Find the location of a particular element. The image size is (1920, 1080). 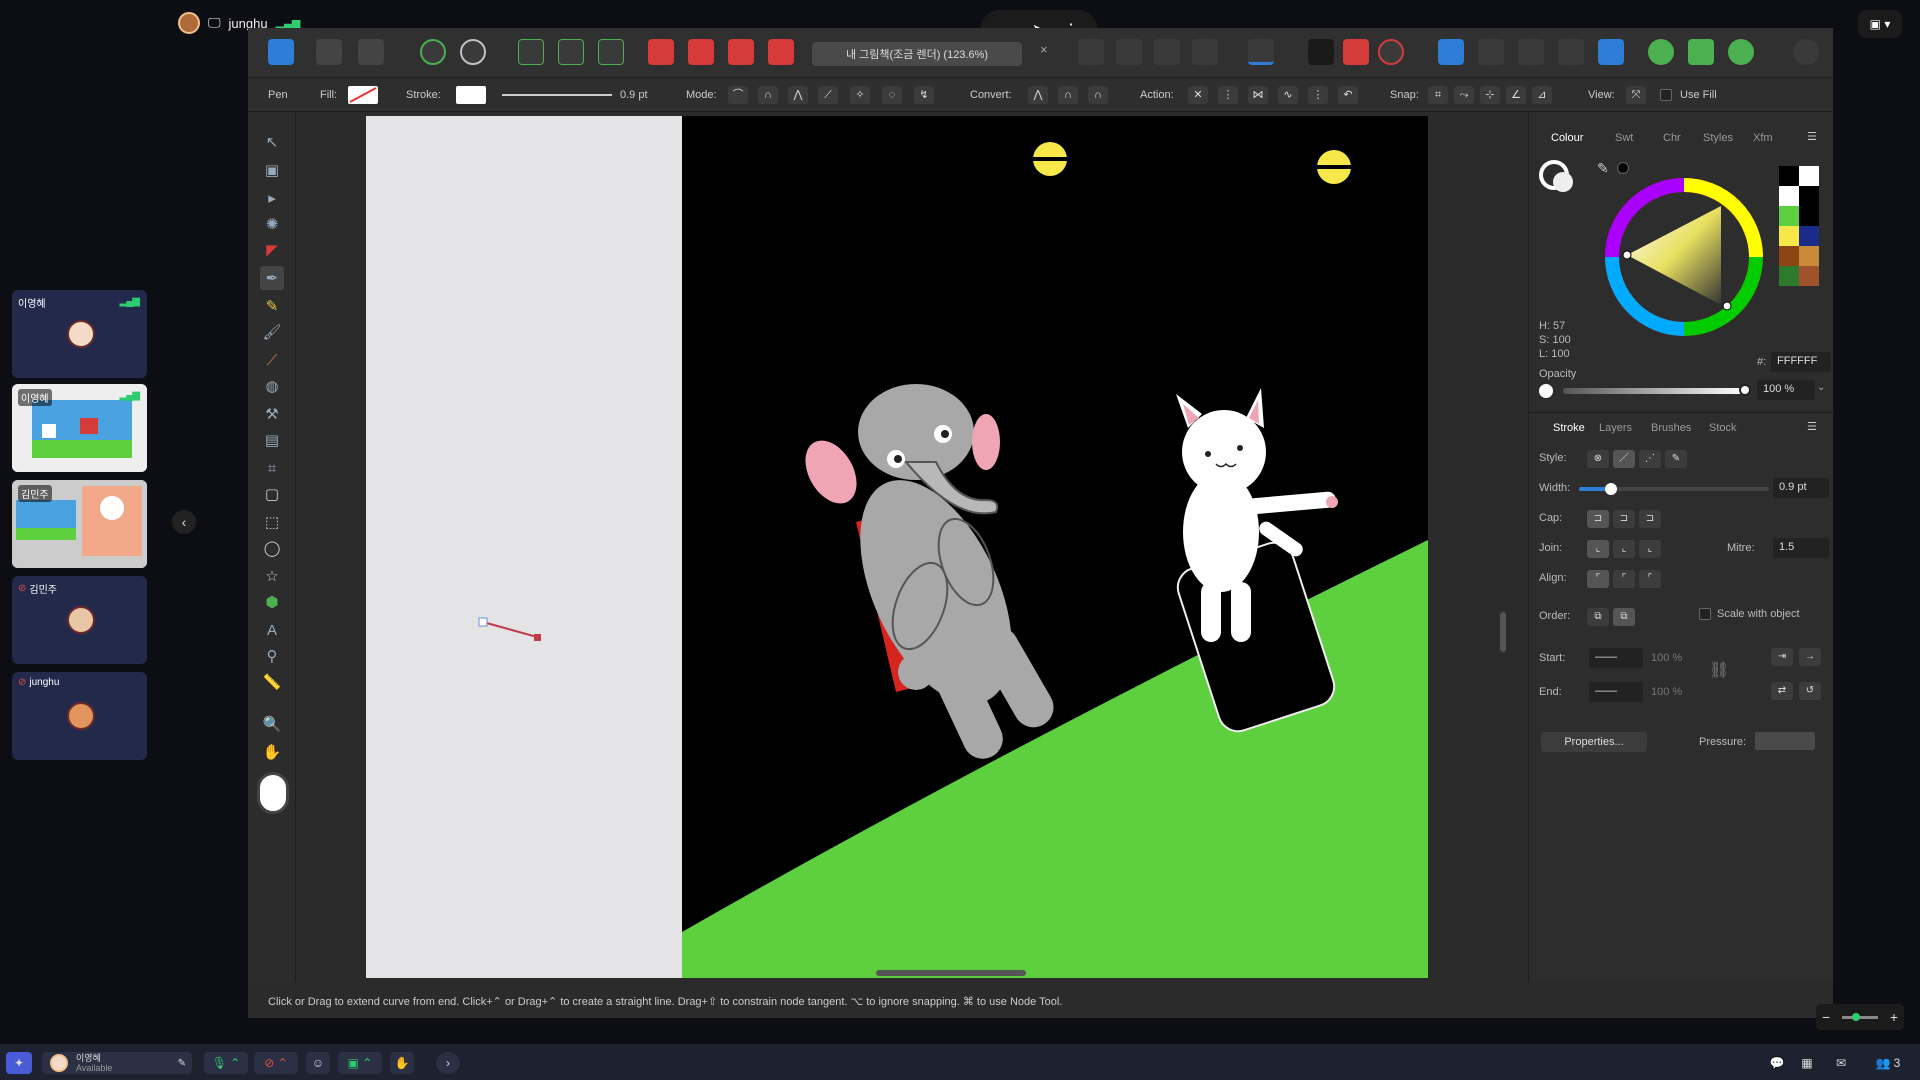

hex-field: FFFFFF is located at coordinates (1801, 362).